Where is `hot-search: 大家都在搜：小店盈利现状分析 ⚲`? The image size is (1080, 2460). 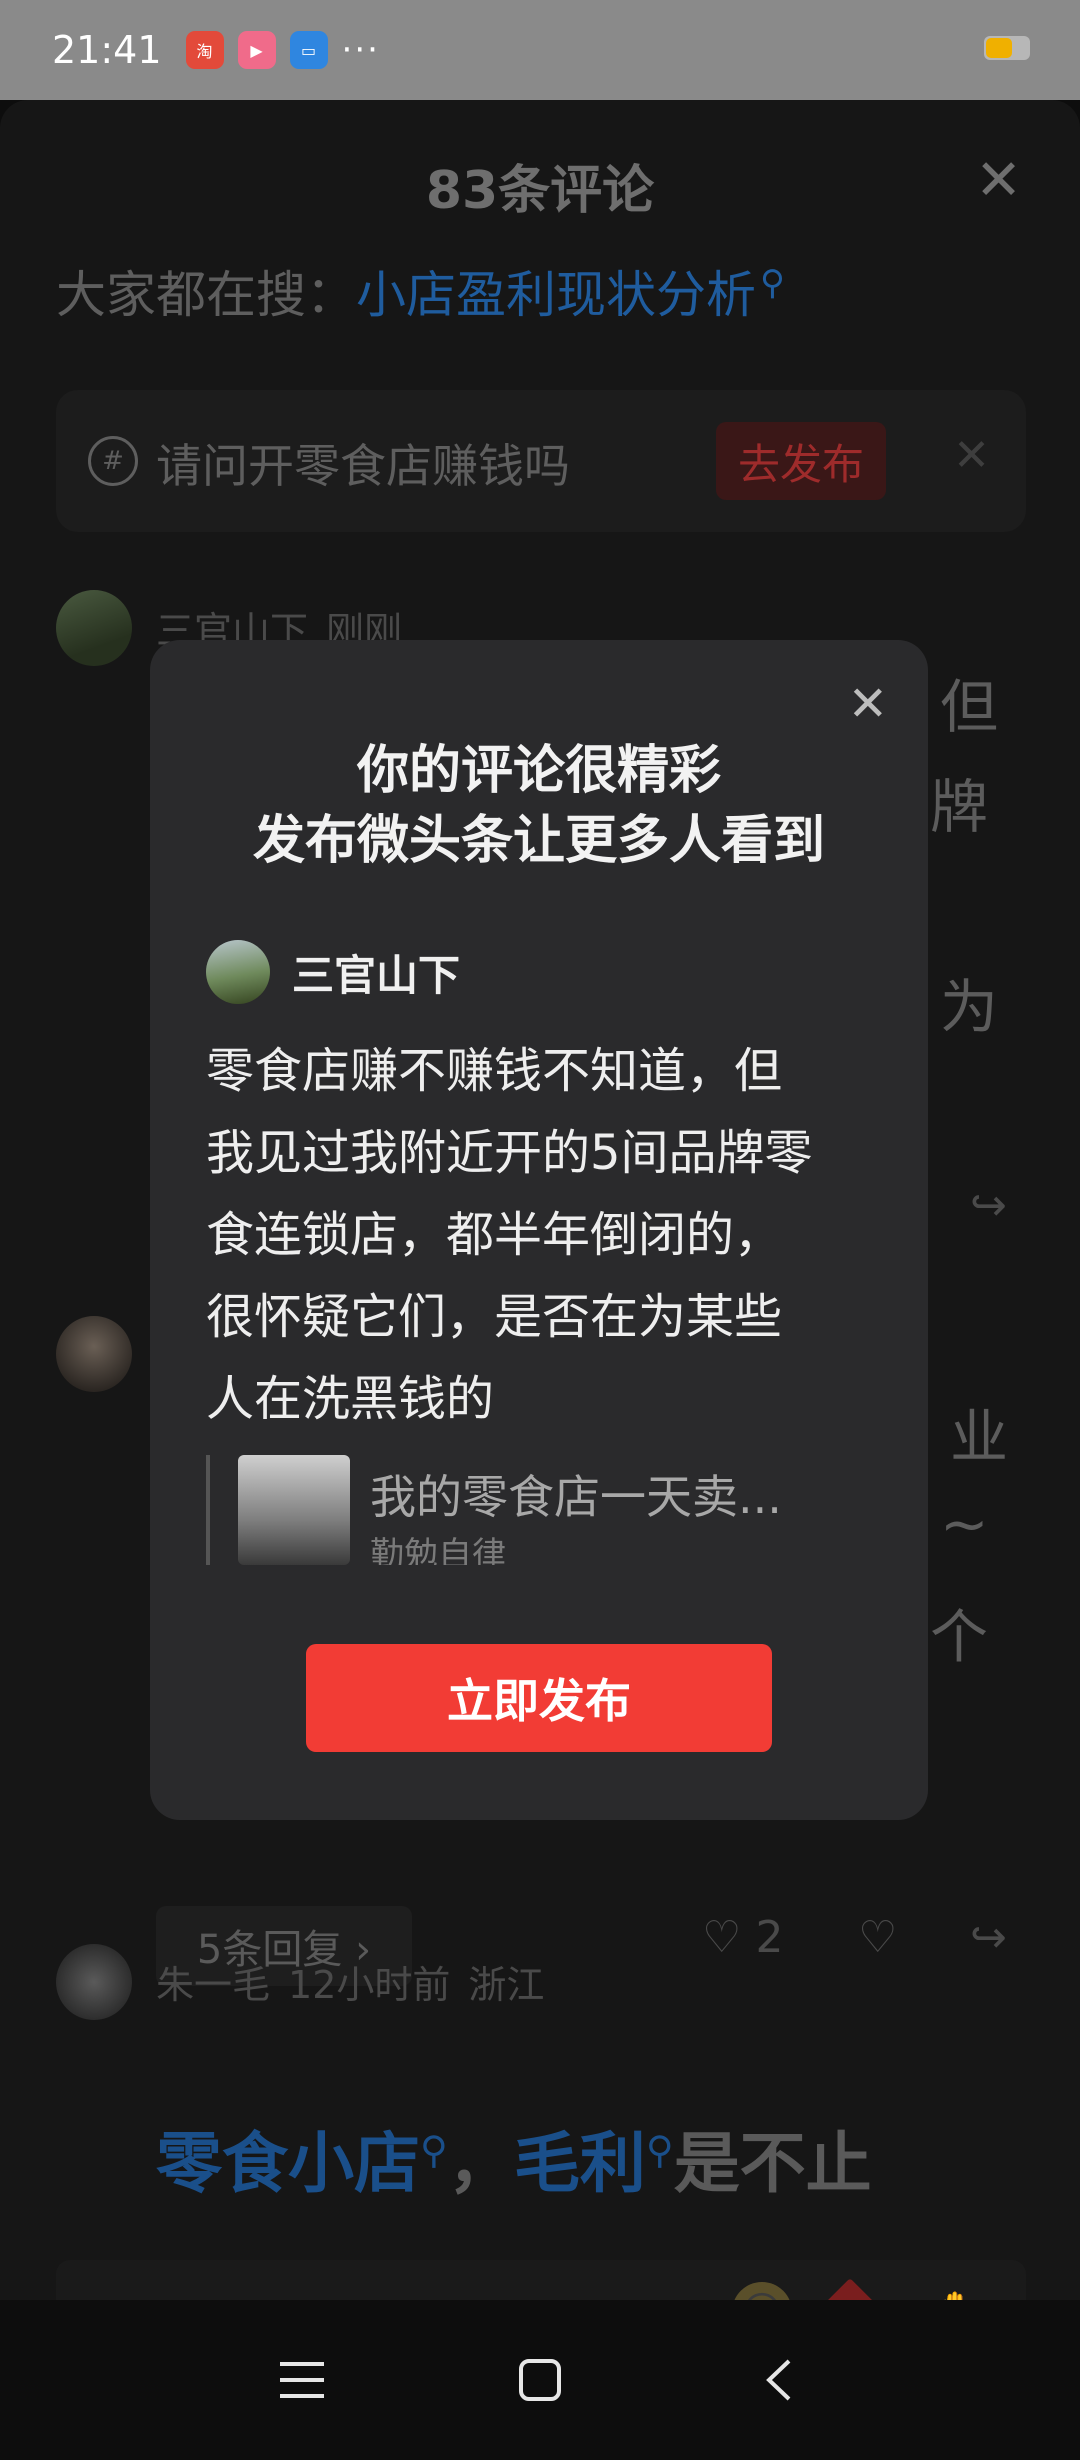 hot-search: 大家都在搜：小店盈利现状分析 ⚲ is located at coordinates (420, 291).